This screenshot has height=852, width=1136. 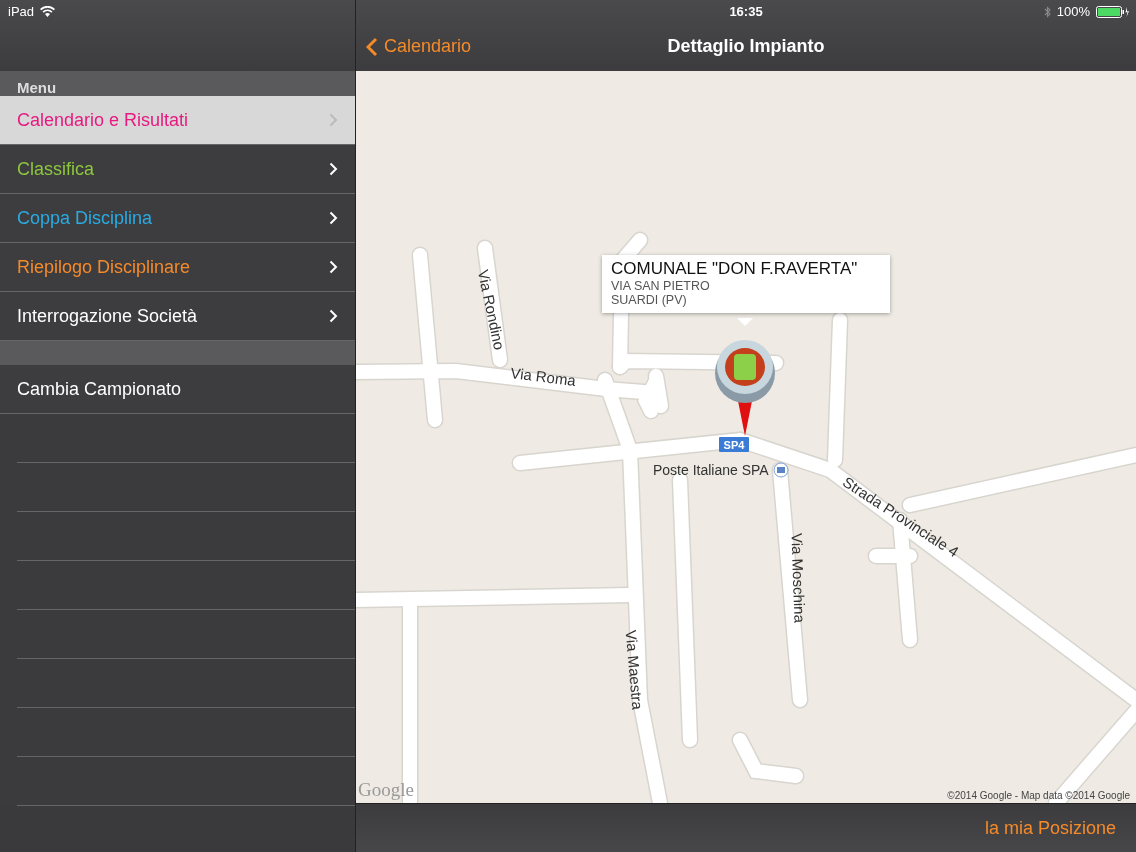 I want to click on bluetooth-icon, so click(x=1047, y=11).